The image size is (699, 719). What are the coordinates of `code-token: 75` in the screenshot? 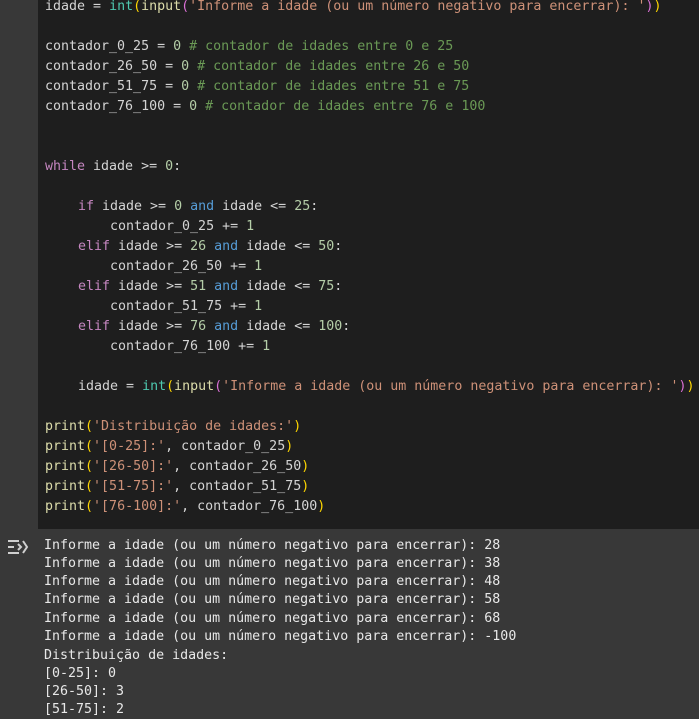 It's located at (326, 286).